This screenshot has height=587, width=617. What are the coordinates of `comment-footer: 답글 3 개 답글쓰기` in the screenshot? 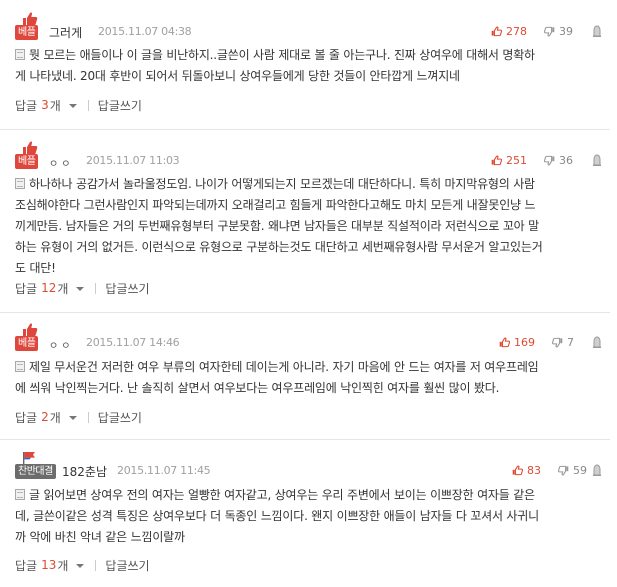 It's located at (78, 105).